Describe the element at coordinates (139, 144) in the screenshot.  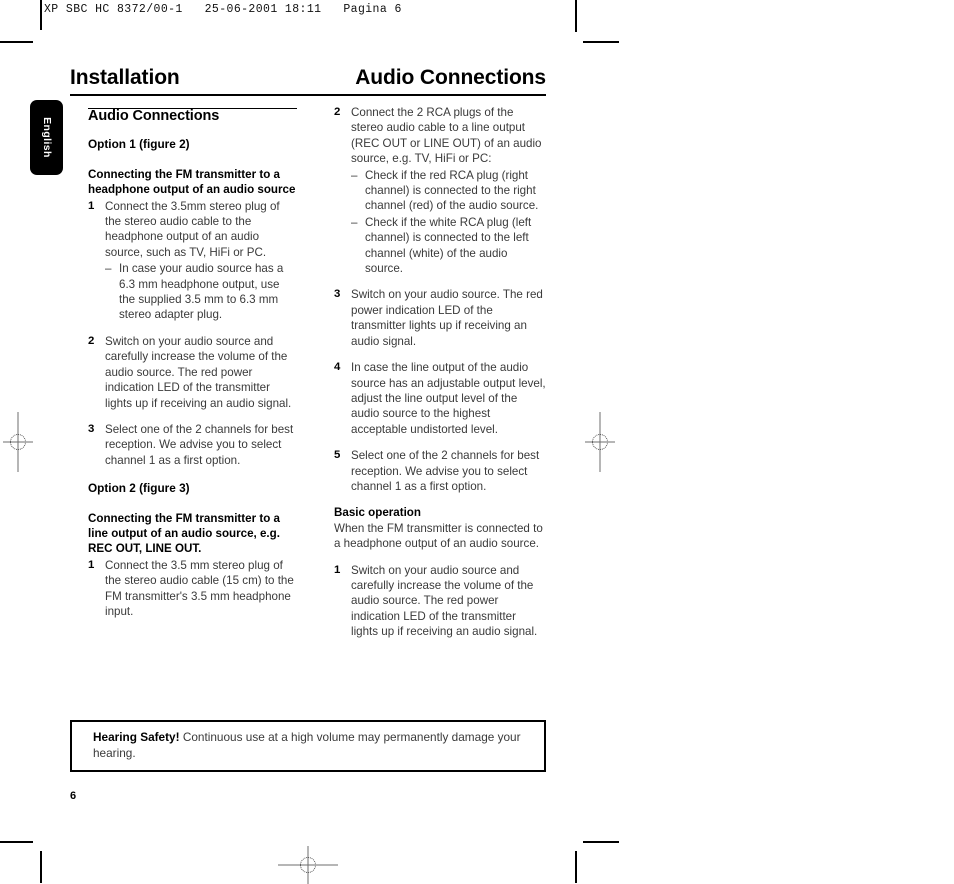
I see `option-1-label: Option 1 (figure 2)` at that location.